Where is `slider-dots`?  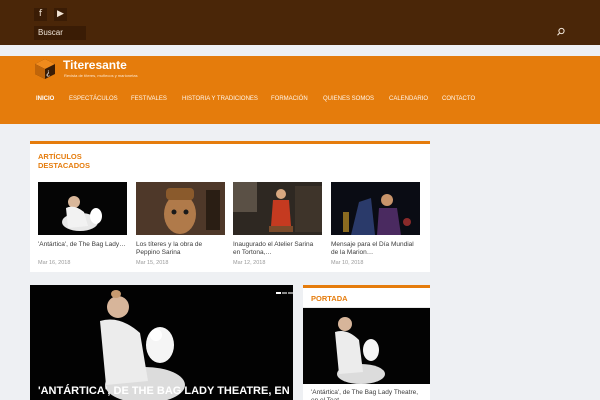 slider-dots is located at coordinates (284, 293).